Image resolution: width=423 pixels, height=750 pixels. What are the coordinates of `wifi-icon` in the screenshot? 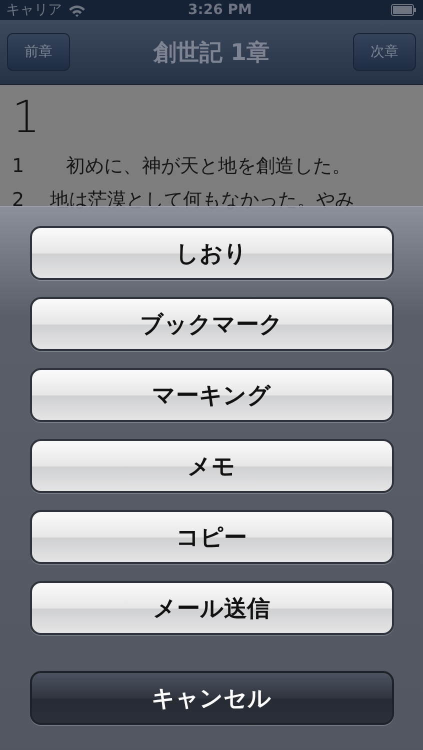 It's located at (77, 10).